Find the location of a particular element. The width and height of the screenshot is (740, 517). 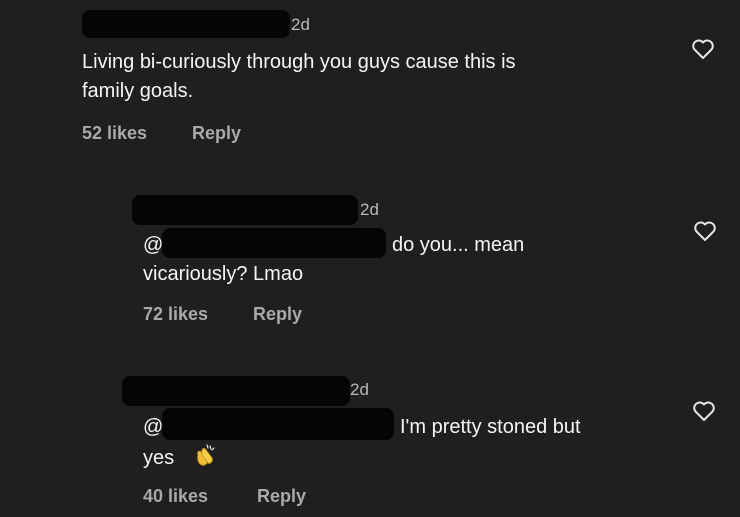

like-count: 52 likes is located at coordinates (114, 133).